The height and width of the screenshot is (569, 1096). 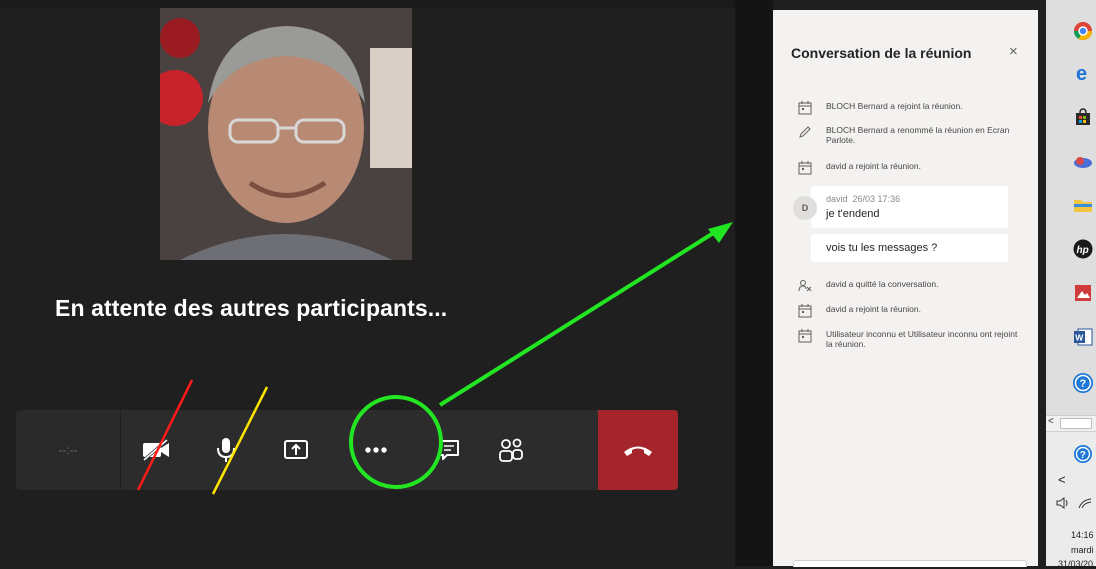 I want to click on chat-panel-title: Conversation de la réunion, so click(x=881, y=53).